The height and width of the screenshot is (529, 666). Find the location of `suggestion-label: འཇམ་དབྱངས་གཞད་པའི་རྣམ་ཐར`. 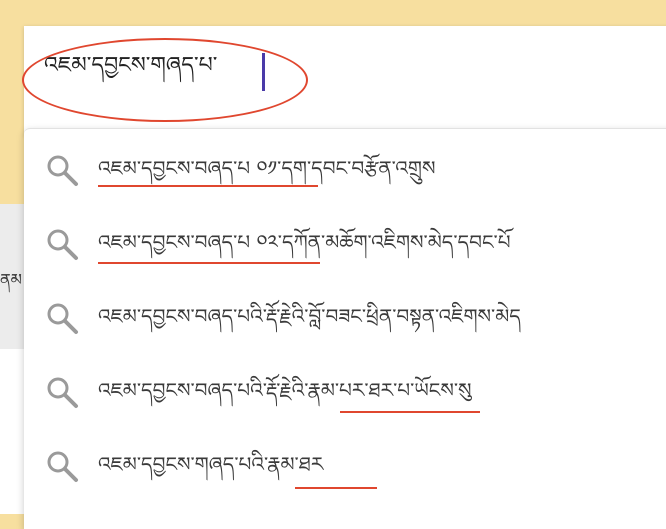

suggestion-label: འཇམ་དབྱངས་གཞད་པའི་རྣམ་ཐར is located at coordinates (211, 464).